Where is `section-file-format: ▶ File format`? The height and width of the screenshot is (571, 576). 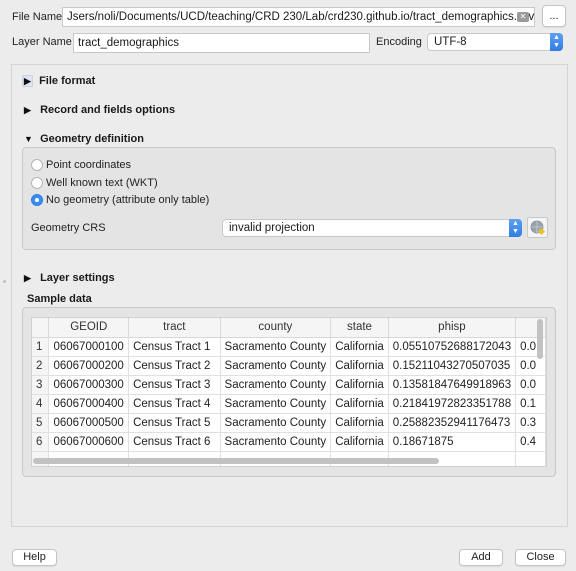 section-file-format: ▶ File format is located at coordinates (58, 81).